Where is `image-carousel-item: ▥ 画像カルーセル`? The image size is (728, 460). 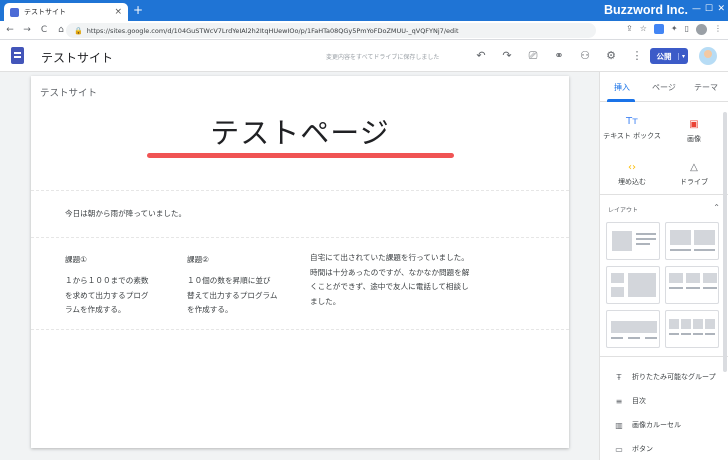
image-carousel-item: ▥ 画像カルーセル is located at coordinates (646, 425).